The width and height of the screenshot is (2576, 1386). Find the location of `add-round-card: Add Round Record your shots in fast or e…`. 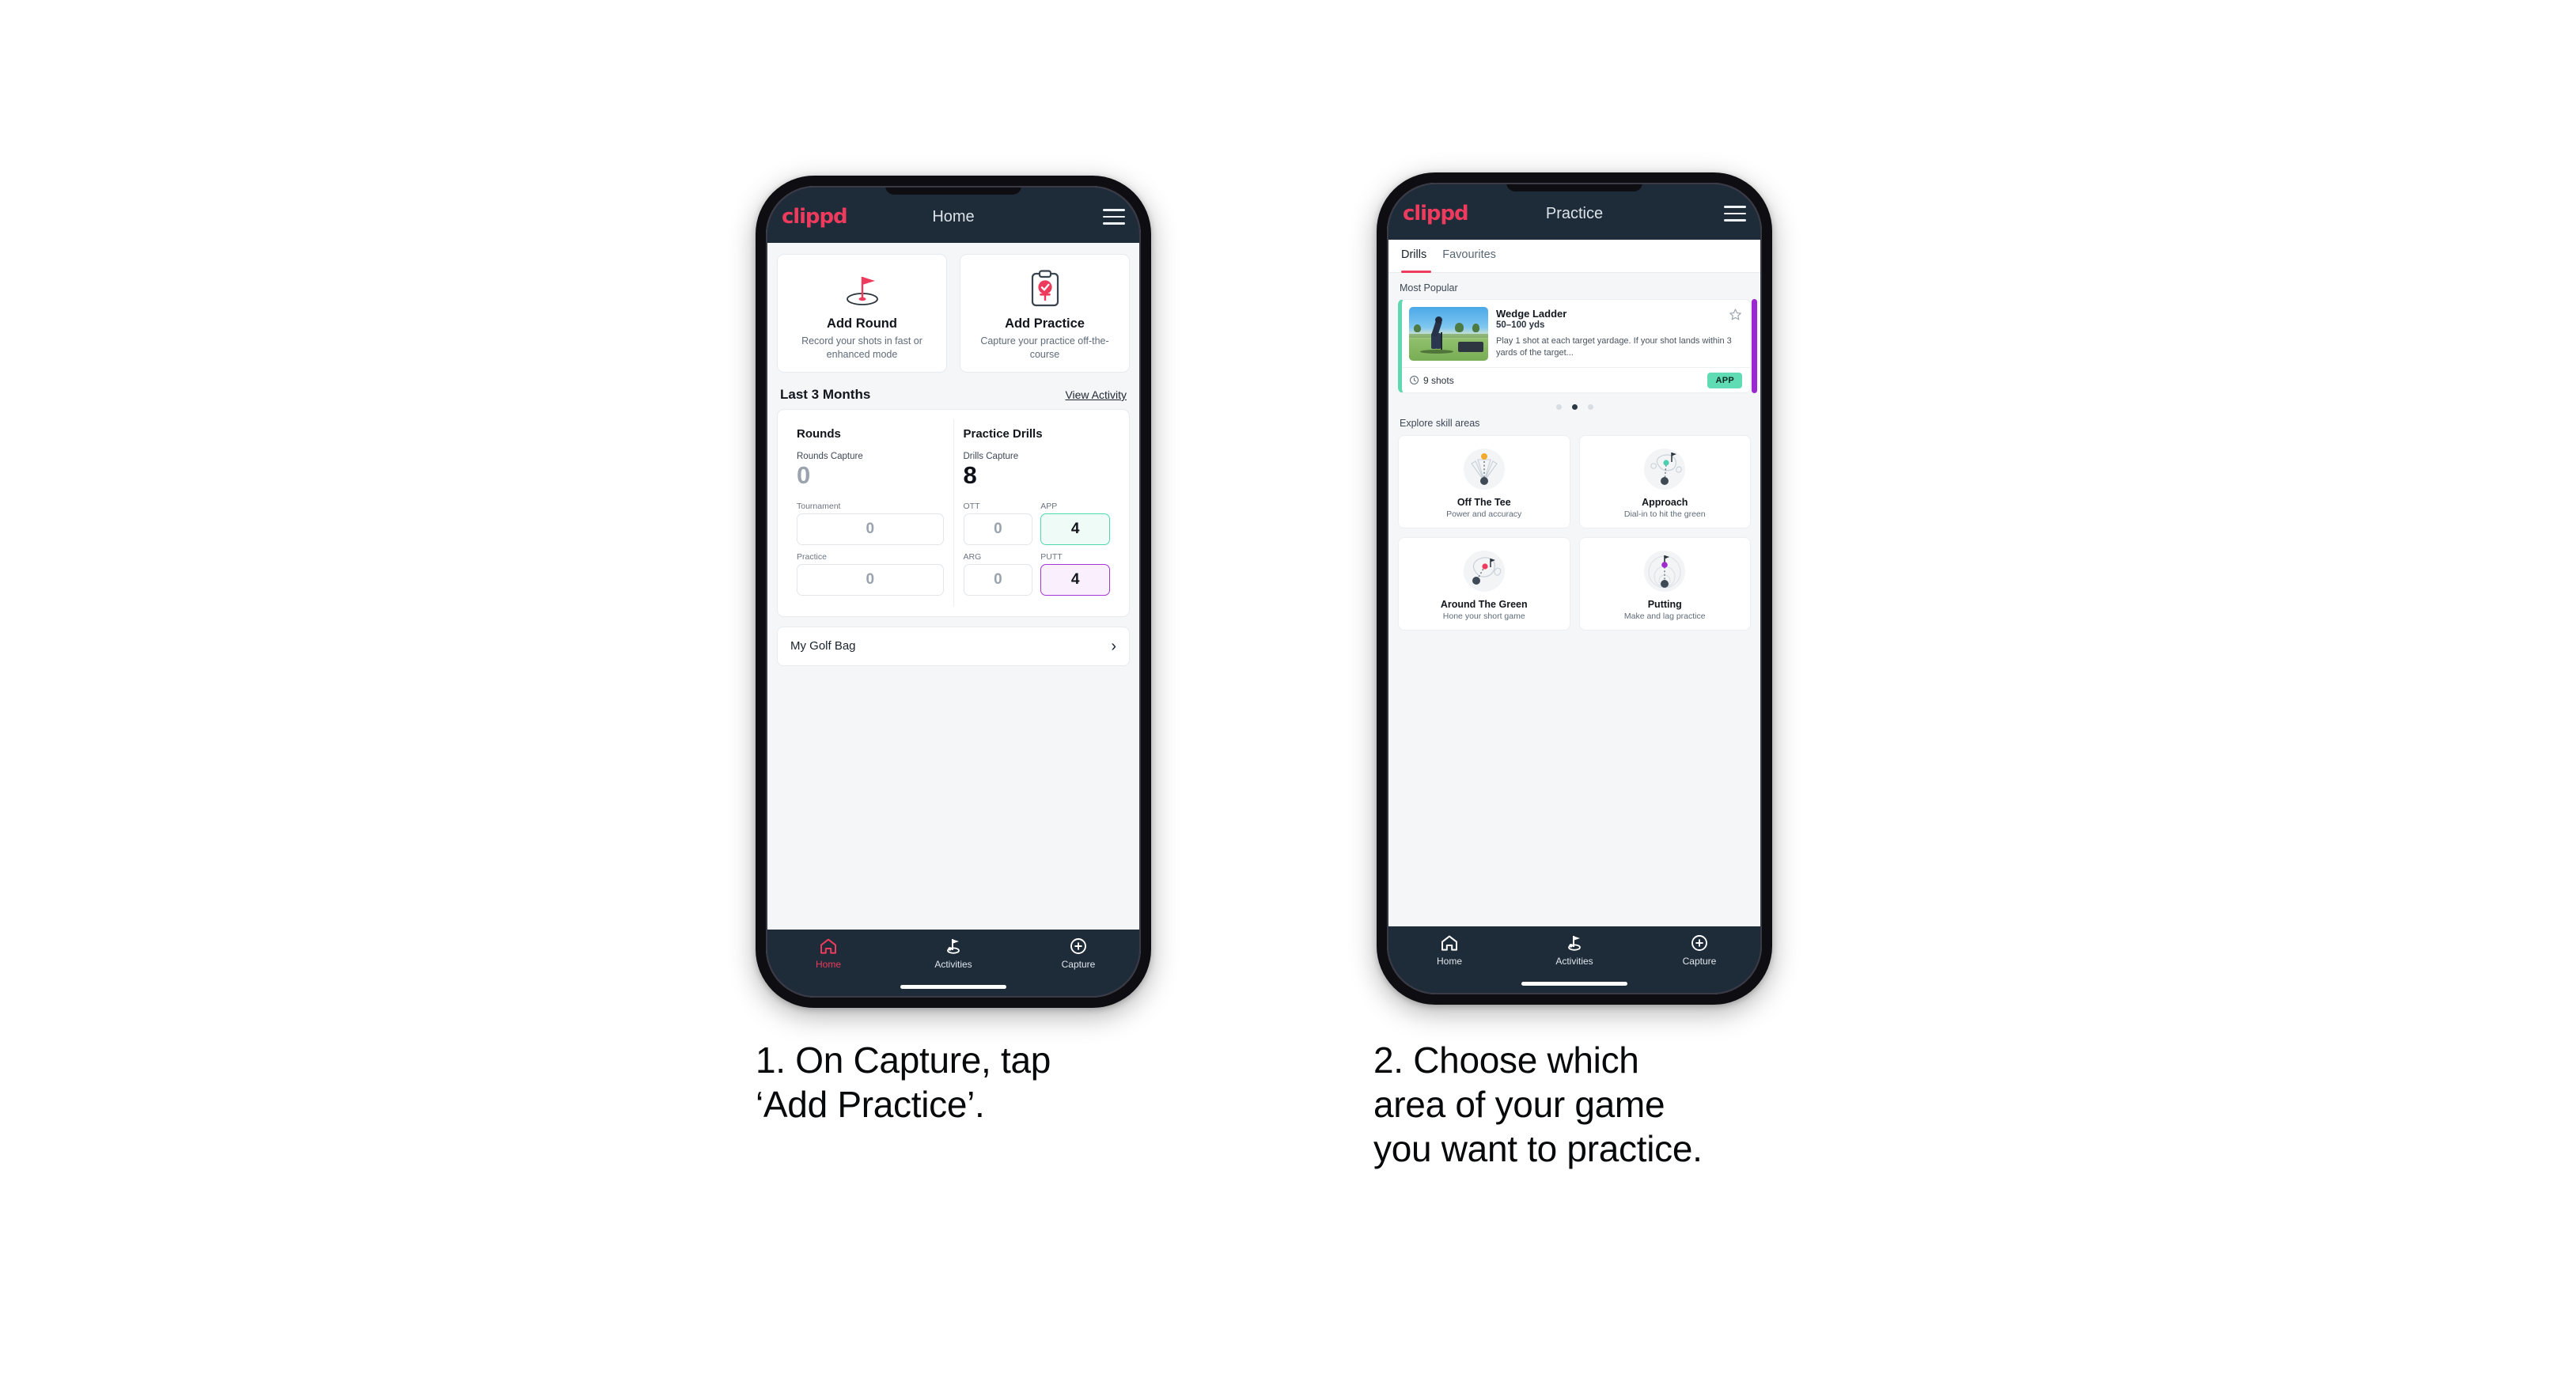

add-round-card: Add Round Record your shots in fast or e… is located at coordinates (862, 313).